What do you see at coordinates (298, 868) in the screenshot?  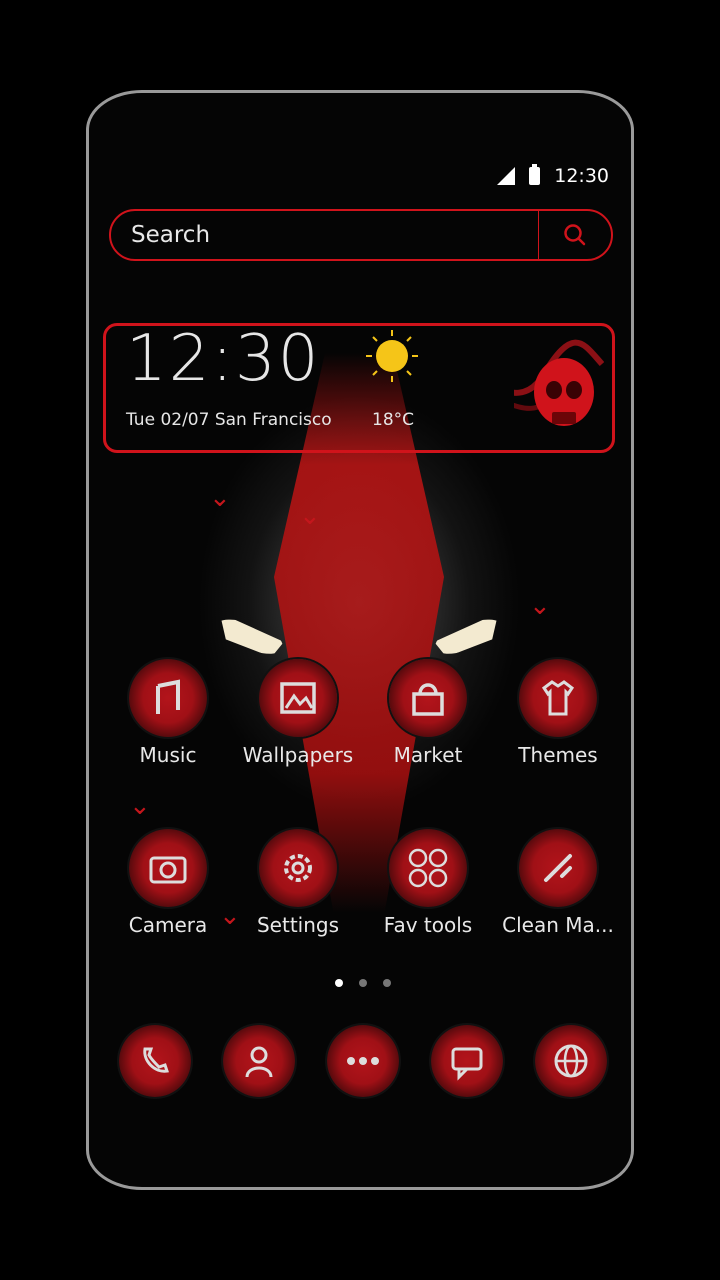 I see `settings-icon` at bounding box center [298, 868].